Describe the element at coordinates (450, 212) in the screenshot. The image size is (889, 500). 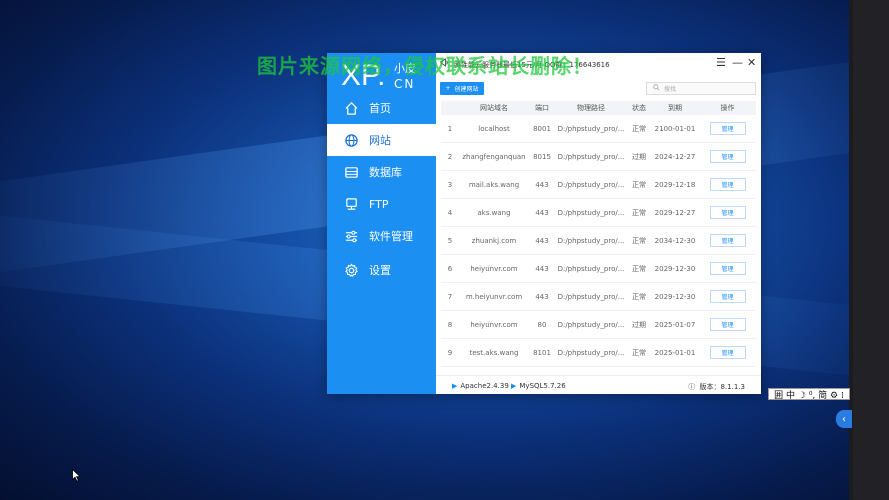
I see `row-index: 4` at that location.